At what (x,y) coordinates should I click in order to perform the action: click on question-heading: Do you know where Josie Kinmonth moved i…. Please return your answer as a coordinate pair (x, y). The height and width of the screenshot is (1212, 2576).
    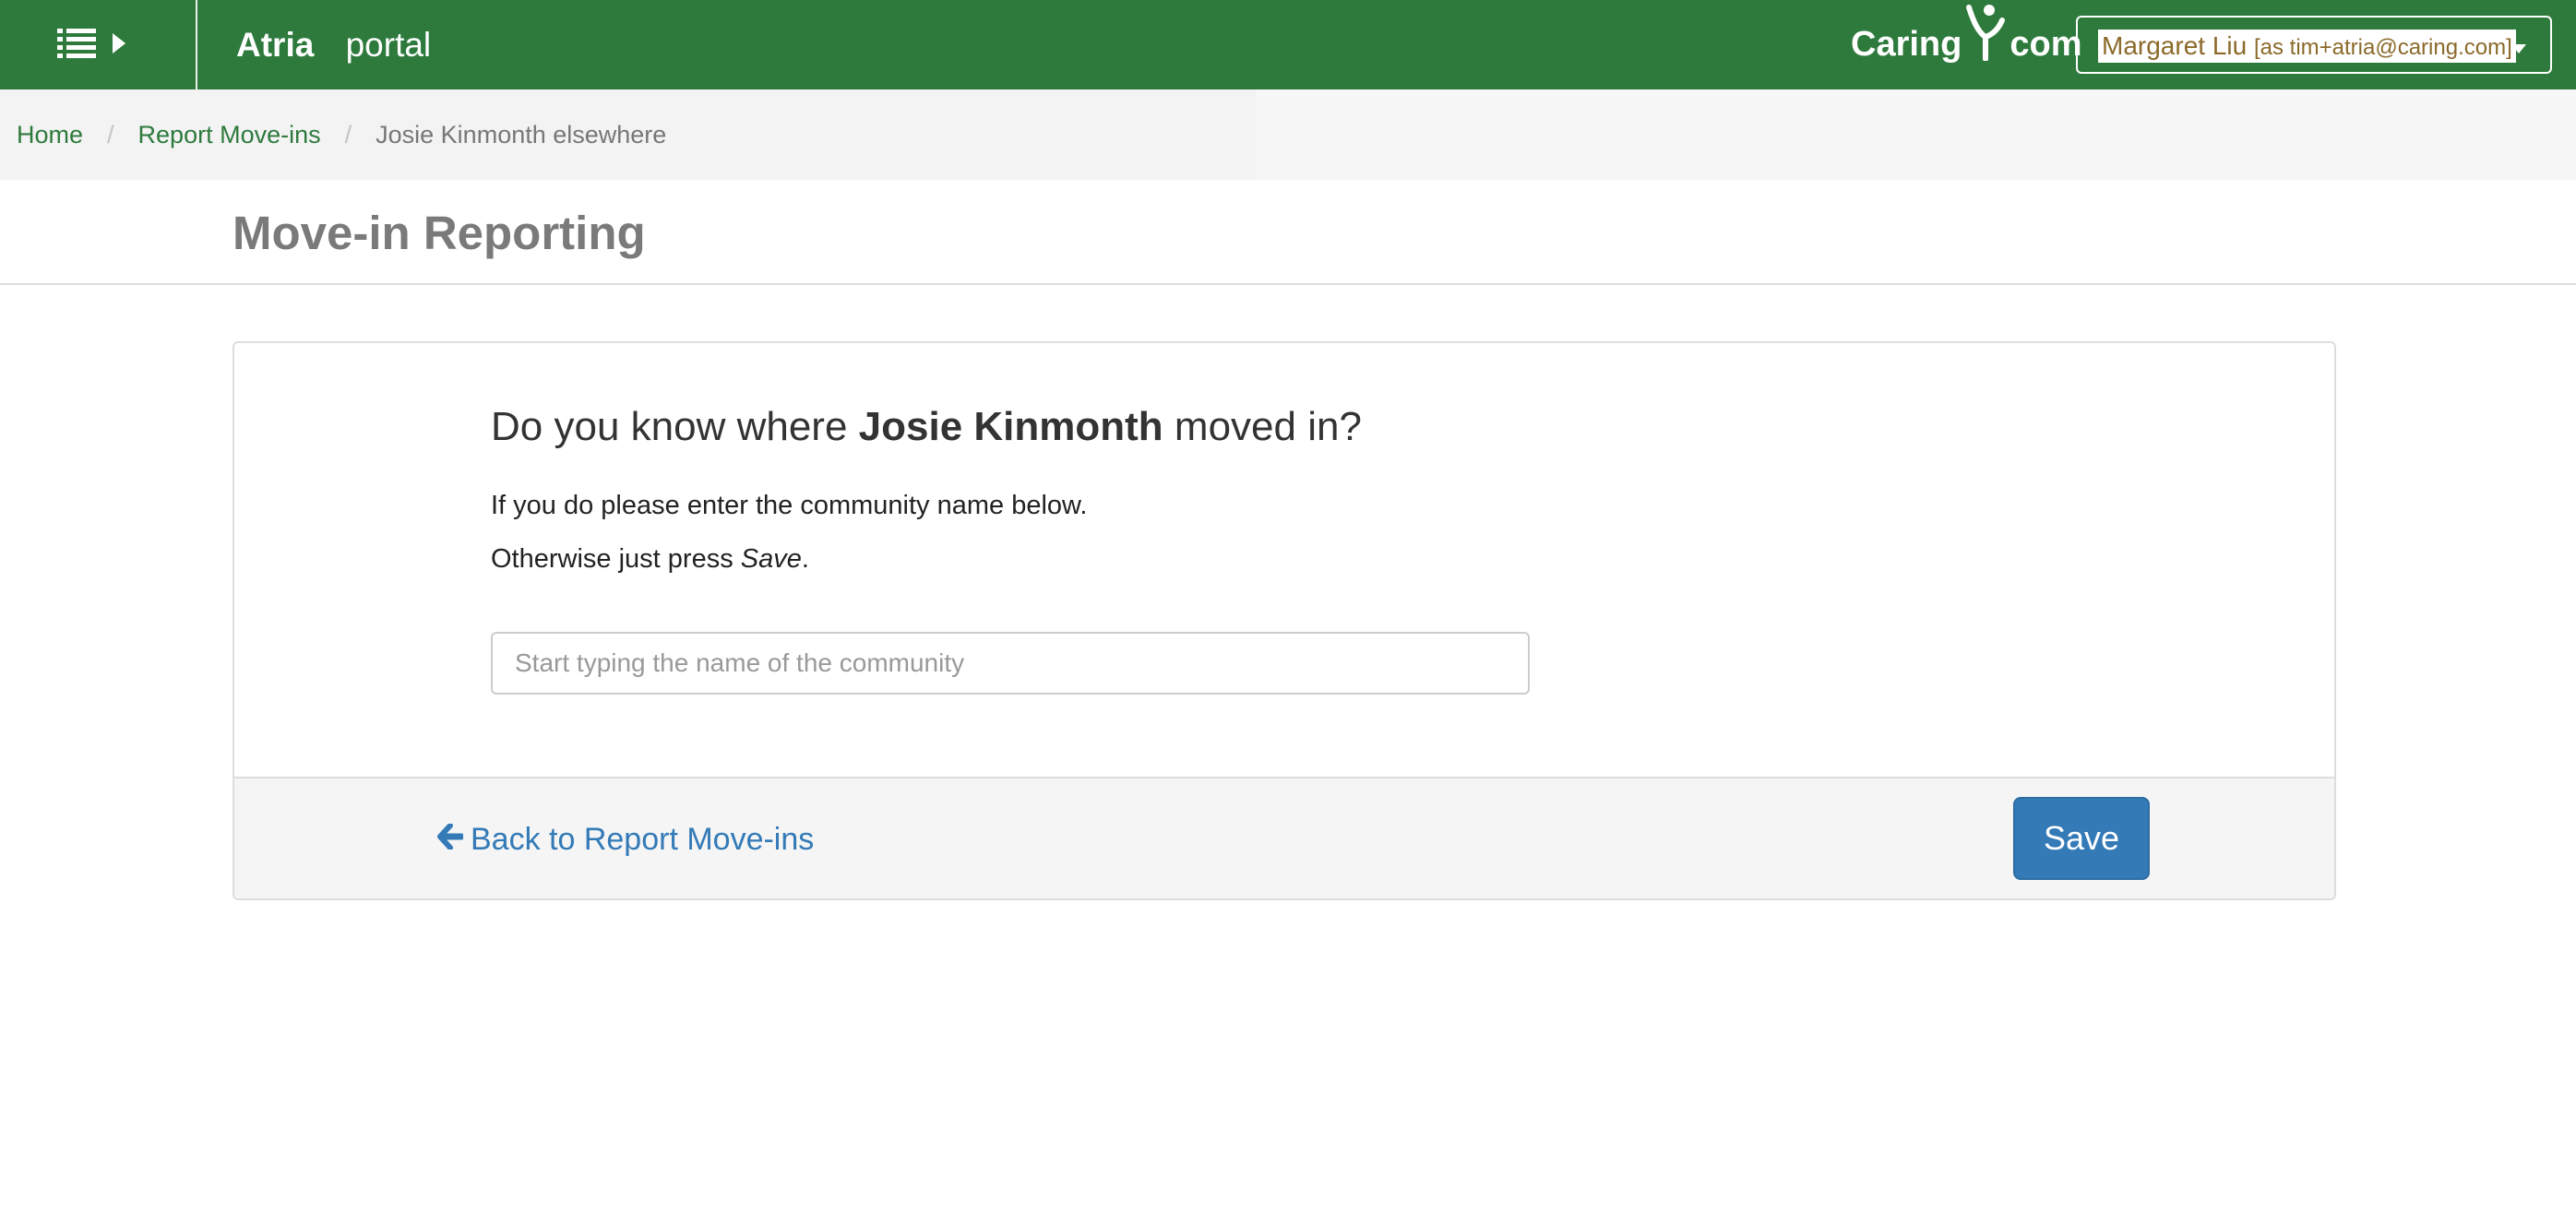
    Looking at the image, I should click on (926, 427).